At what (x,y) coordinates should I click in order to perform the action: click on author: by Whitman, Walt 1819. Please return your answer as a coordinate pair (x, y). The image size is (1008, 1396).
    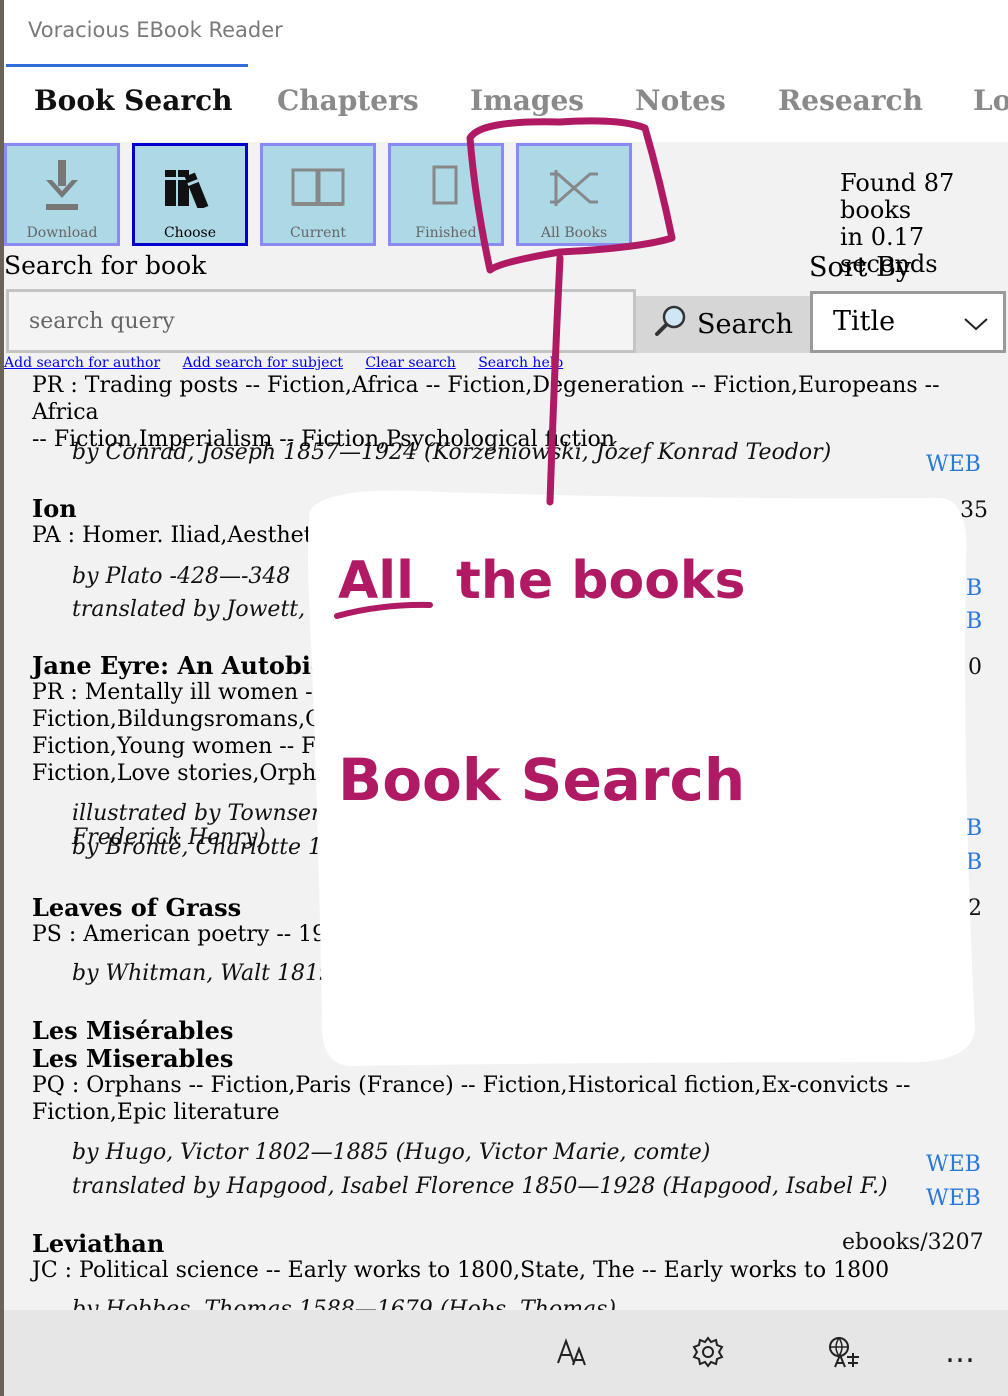
    Looking at the image, I should click on (202, 973).